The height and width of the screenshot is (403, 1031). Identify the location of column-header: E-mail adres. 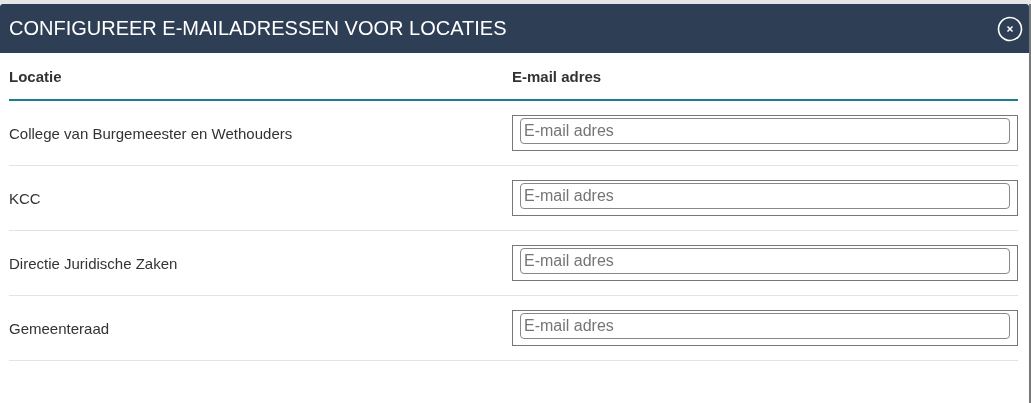
(557, 76).